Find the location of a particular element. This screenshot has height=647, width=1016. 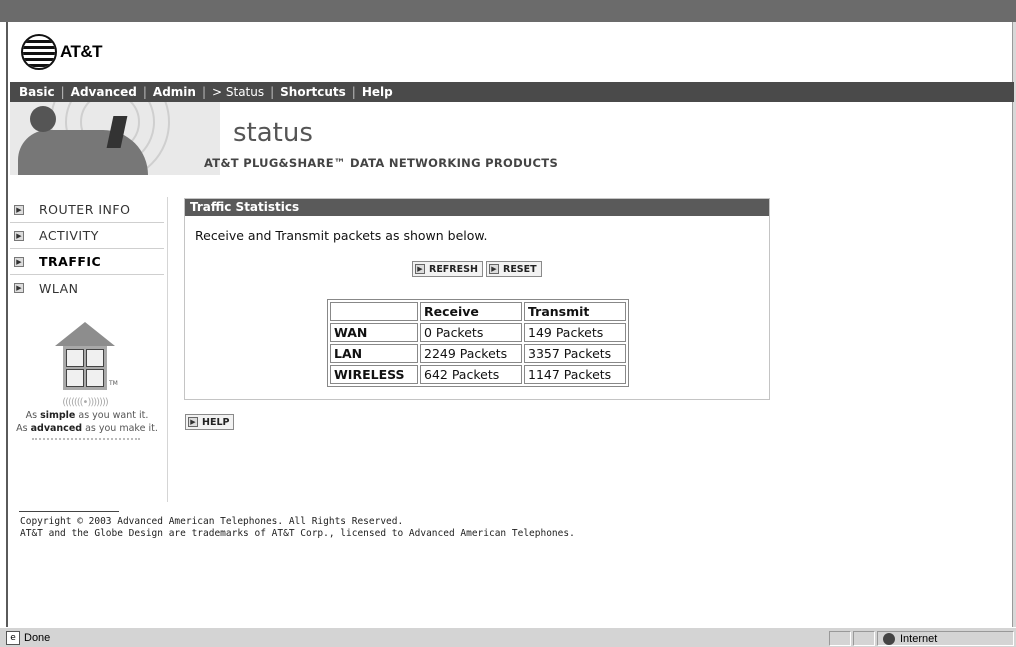

transmit-value: 149 Packets is located at coordinates (575, 332).